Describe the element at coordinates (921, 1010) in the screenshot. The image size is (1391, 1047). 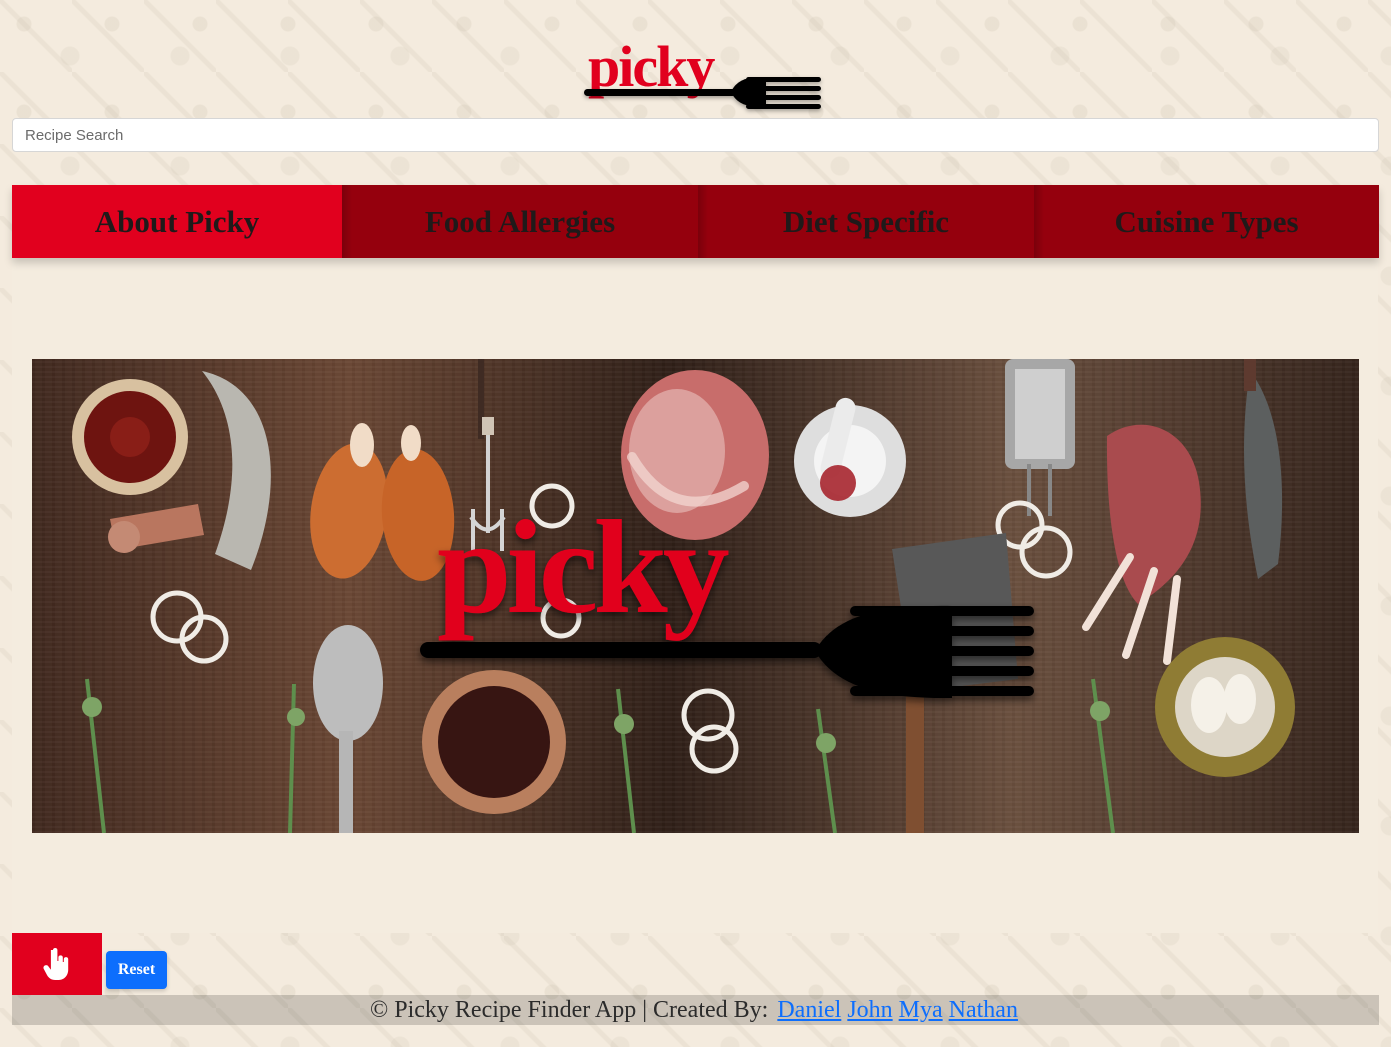
I see `author-link-mya: Mya` at that location.